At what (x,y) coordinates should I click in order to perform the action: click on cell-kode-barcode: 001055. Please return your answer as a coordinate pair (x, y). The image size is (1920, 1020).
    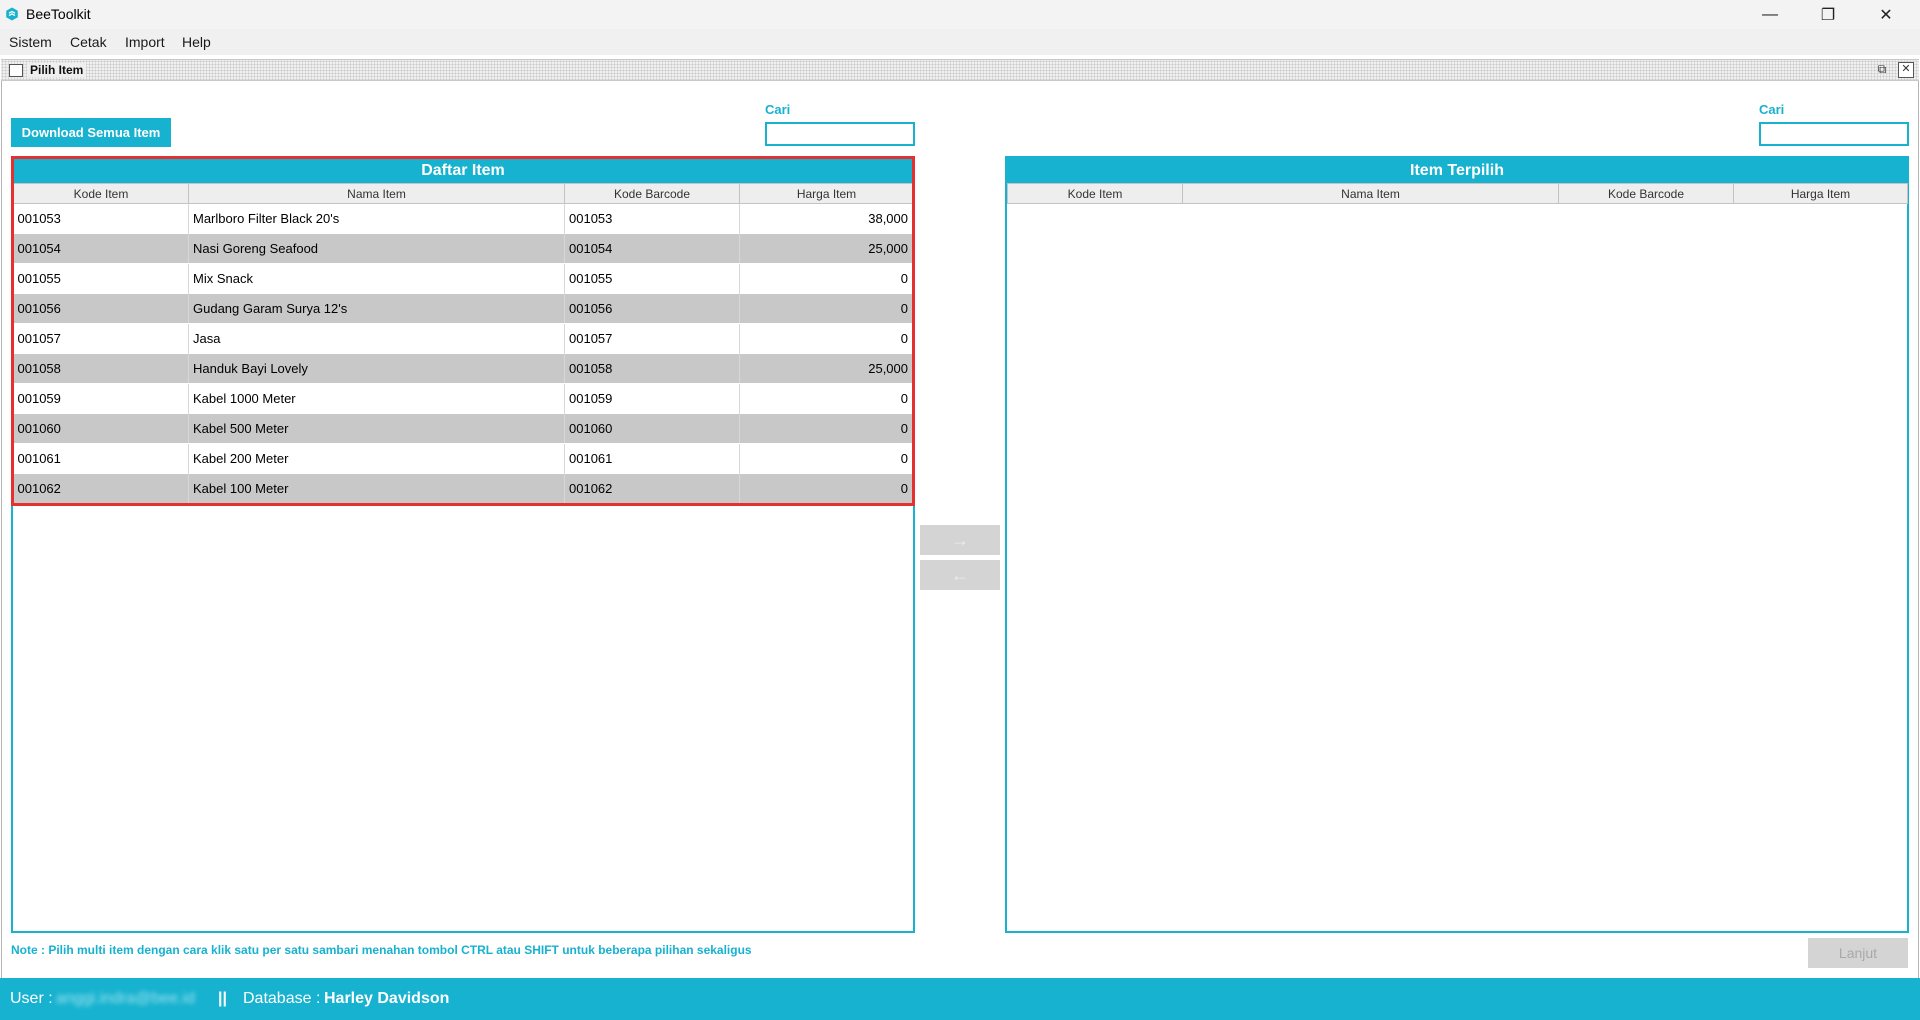
    Looking at the image, I should click on (652, 278).